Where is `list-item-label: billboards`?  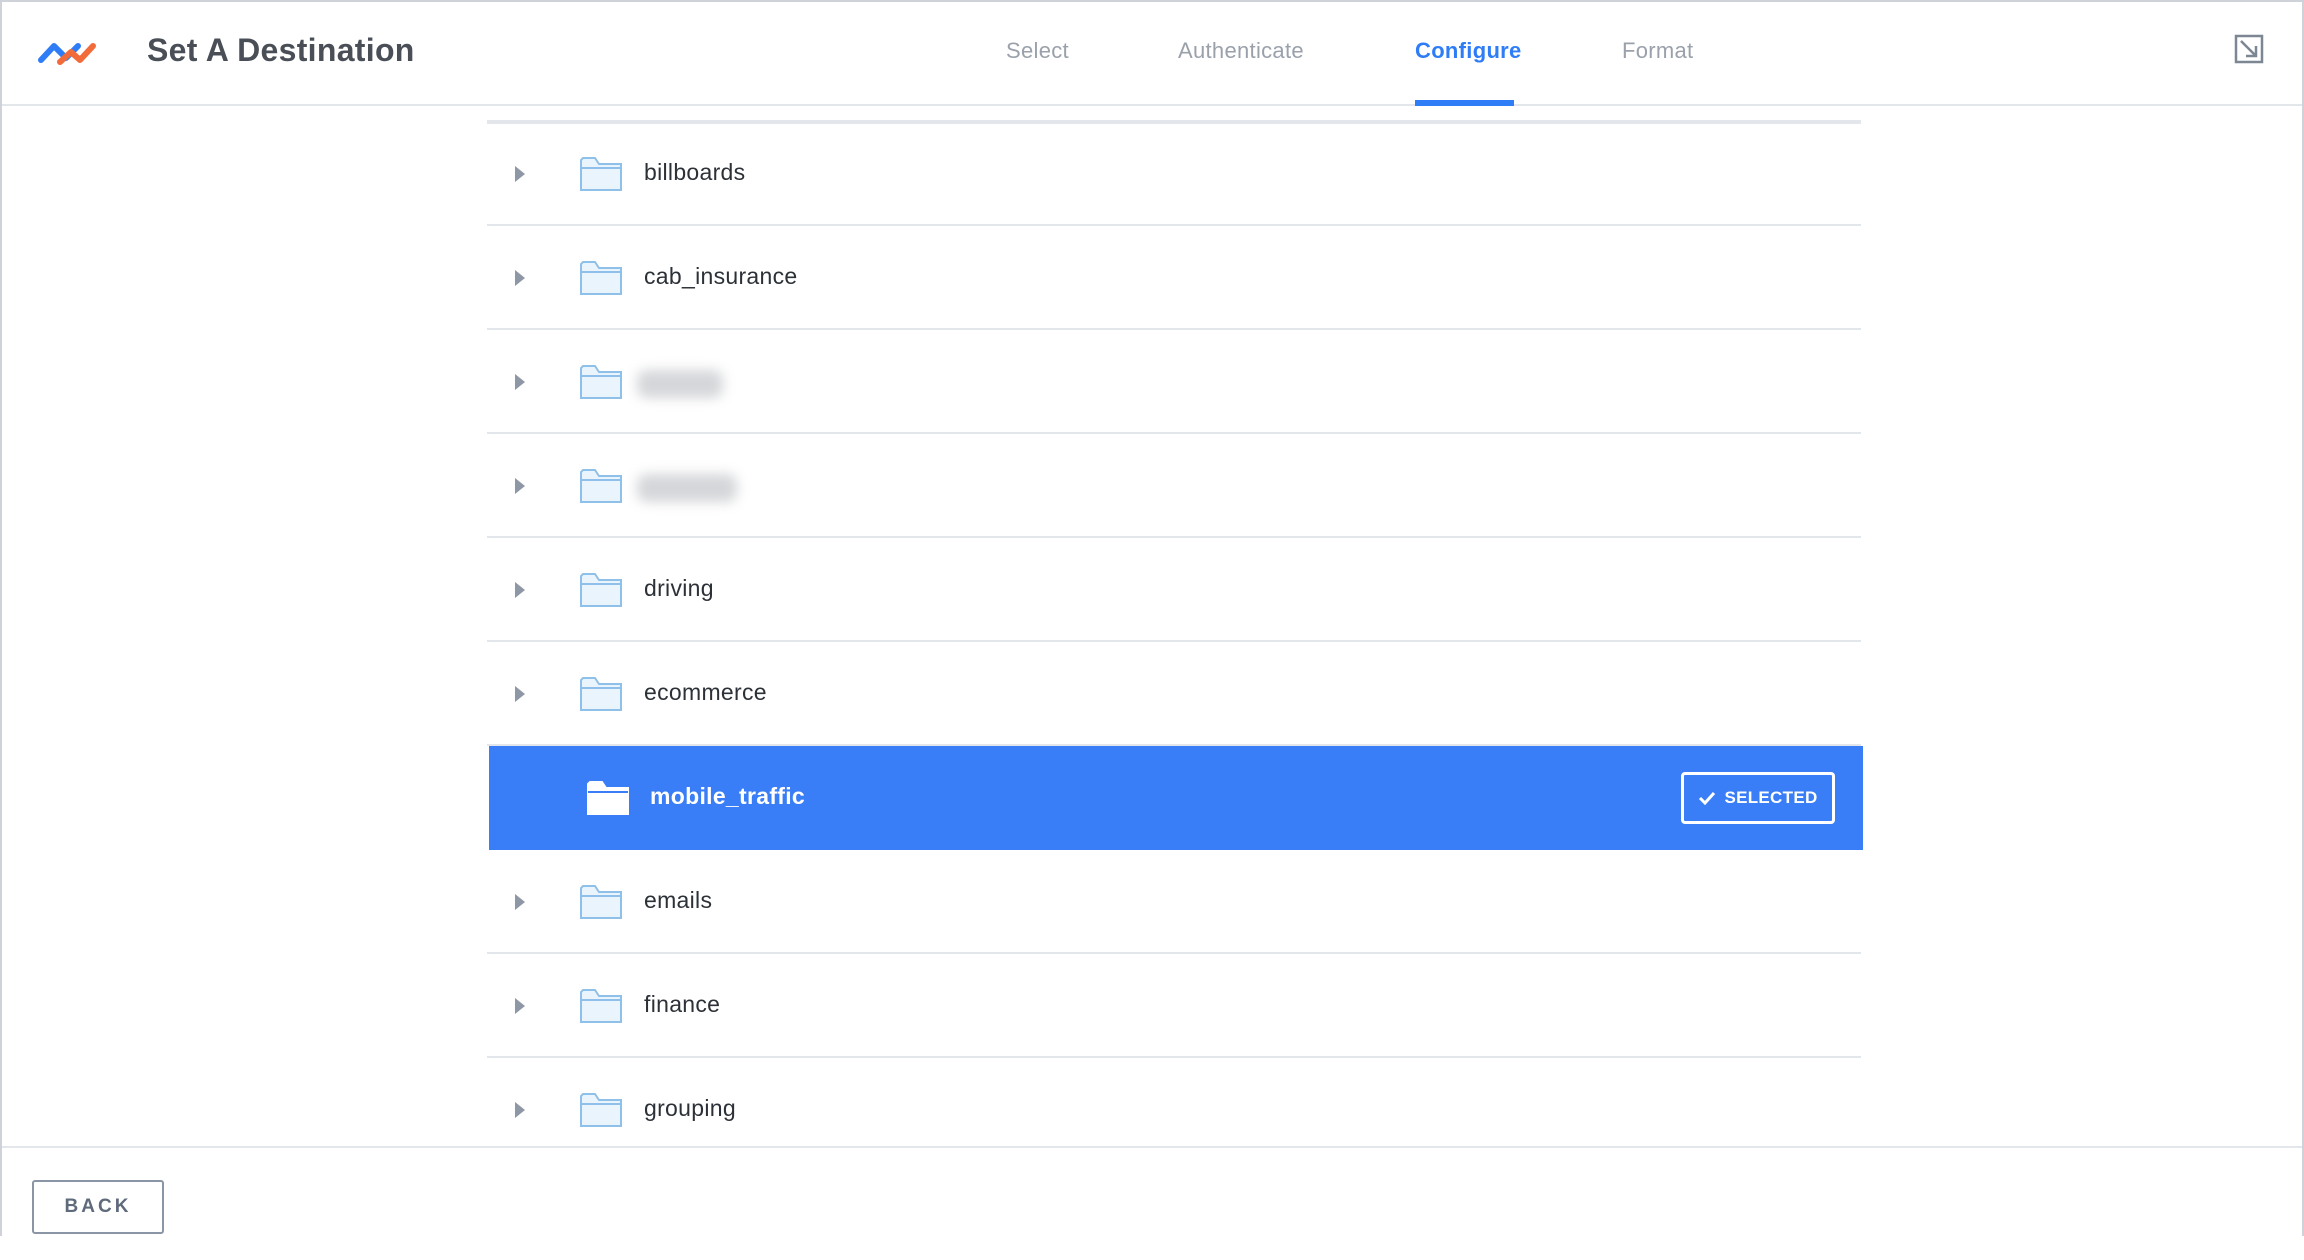
list-item-label: billboards is located at coordinates (695, 172).